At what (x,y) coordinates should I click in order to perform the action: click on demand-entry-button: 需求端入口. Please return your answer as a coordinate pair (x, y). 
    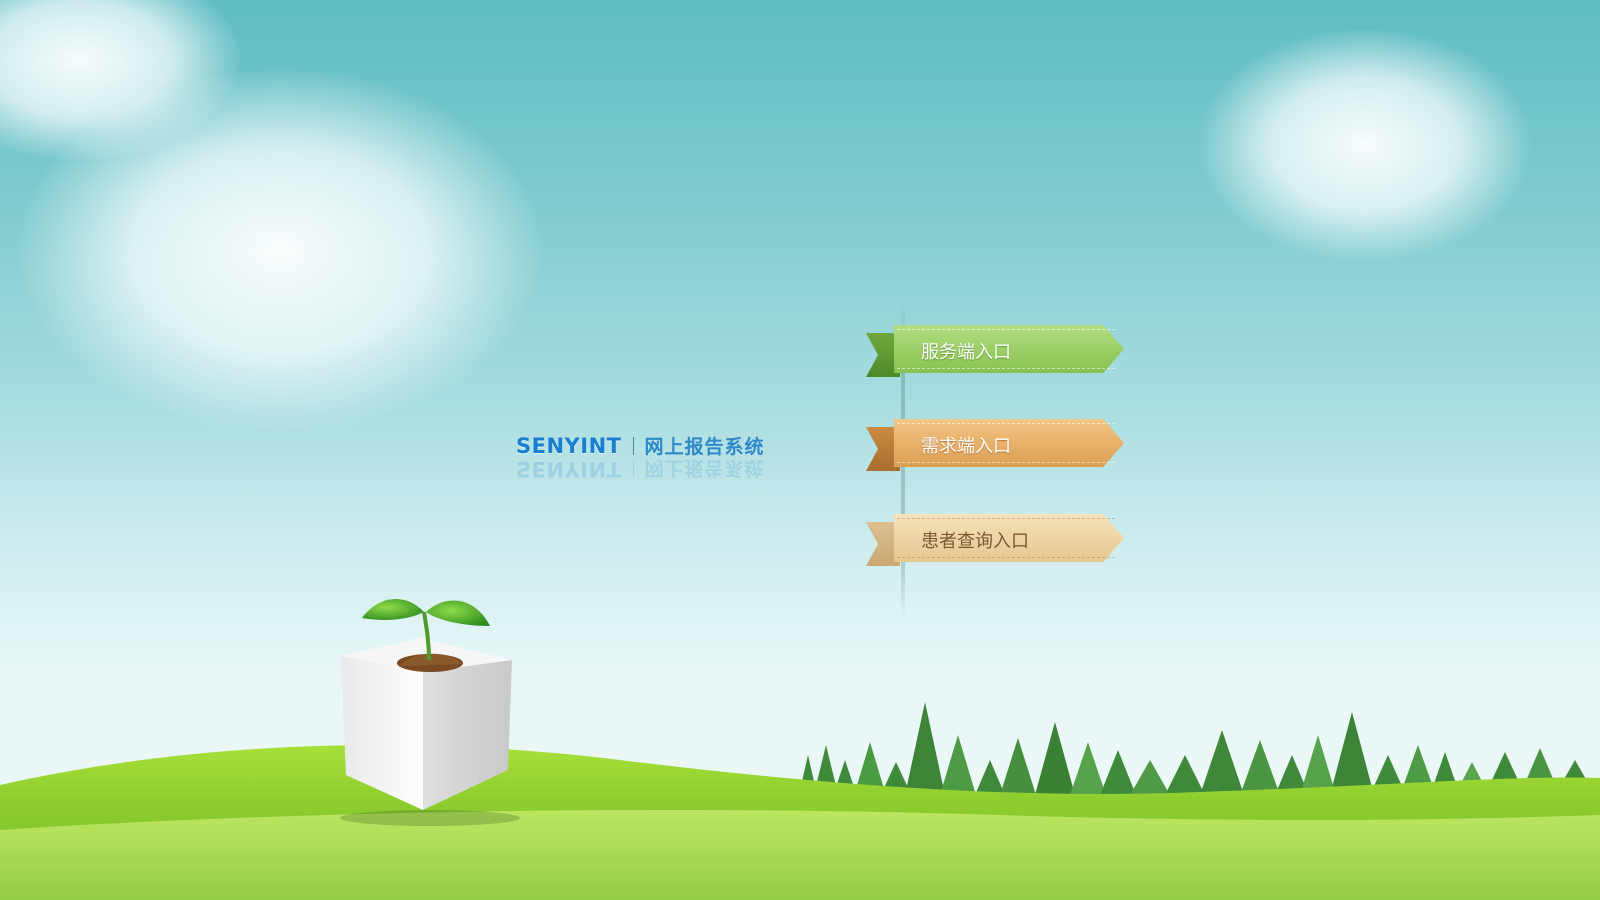
    Looking at the image, I should click on (996, 445).